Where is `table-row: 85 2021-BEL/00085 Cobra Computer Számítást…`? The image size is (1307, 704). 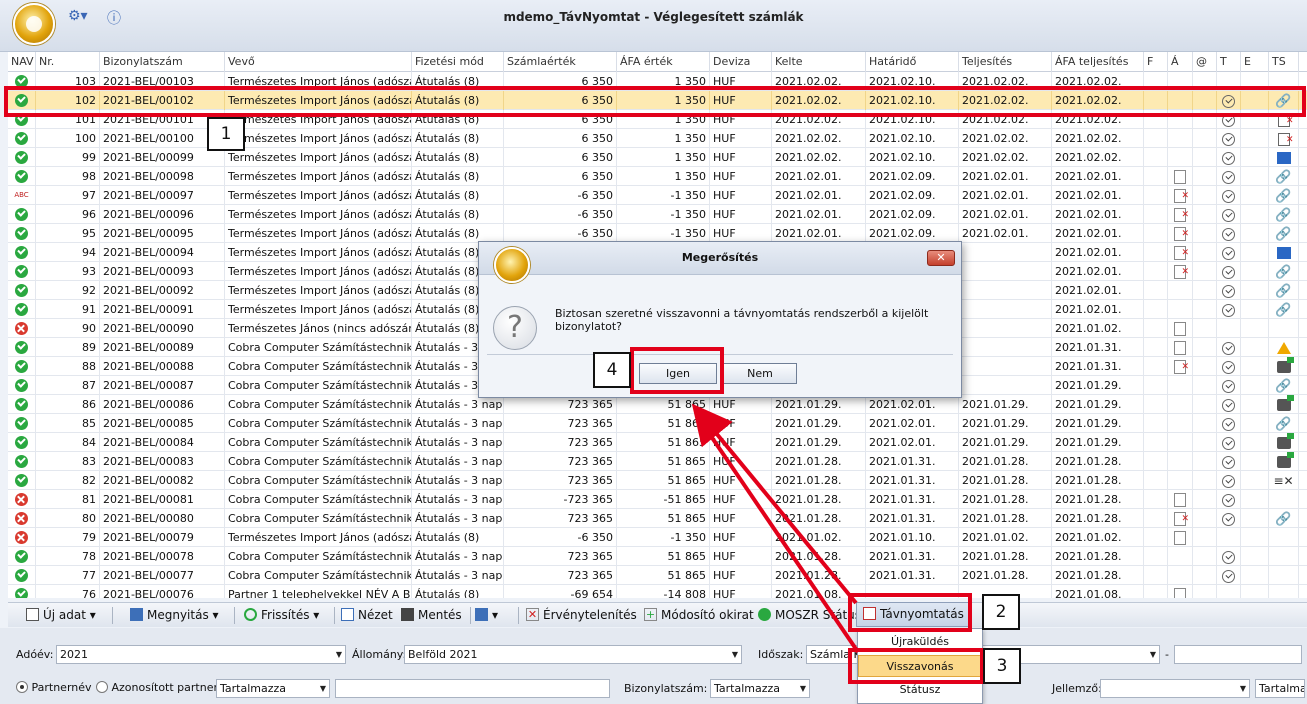
table-row: 85 2021-BEL/00085 Cobra Computer Számítást… is located at coordinates (657, 423).